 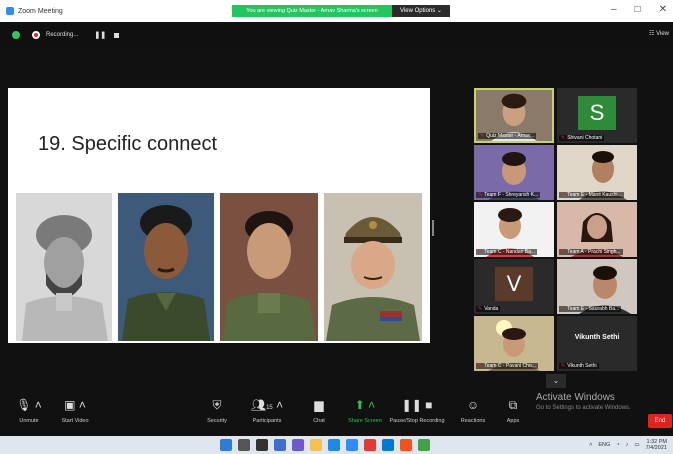 What do you see at coordinates (29, 405) in the screenshot?
I see `muted-mic-icon: 🎙︎ ˄` at bounding box center [29, 405].